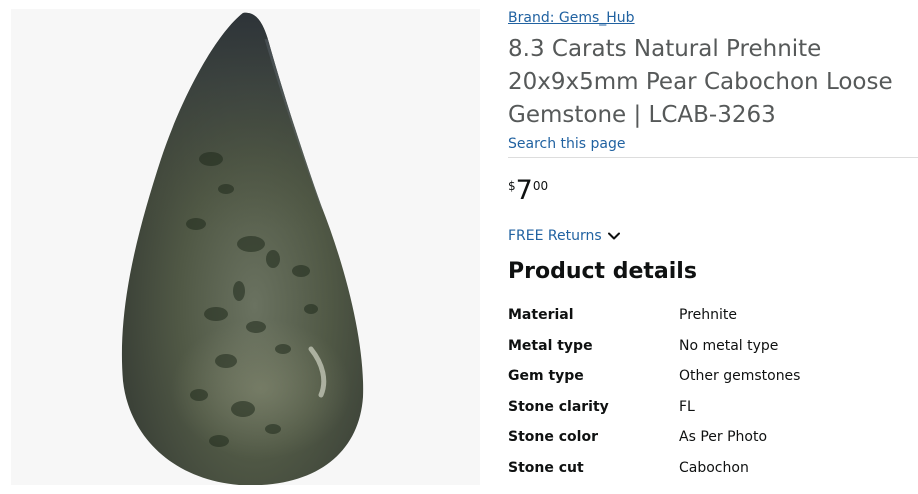 The width and height of the screenshot is (918, 494). Describe the element at coordinates (550, 345) in the screenshot. I see `detail-label: Metal type` at that location.